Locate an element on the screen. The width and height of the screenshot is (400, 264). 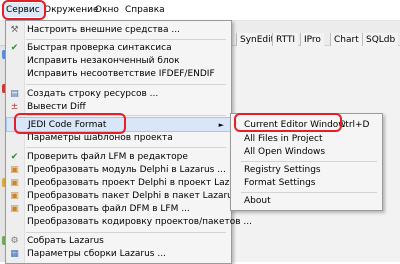
menu-help: Справка is located at coordinates (145, 10).